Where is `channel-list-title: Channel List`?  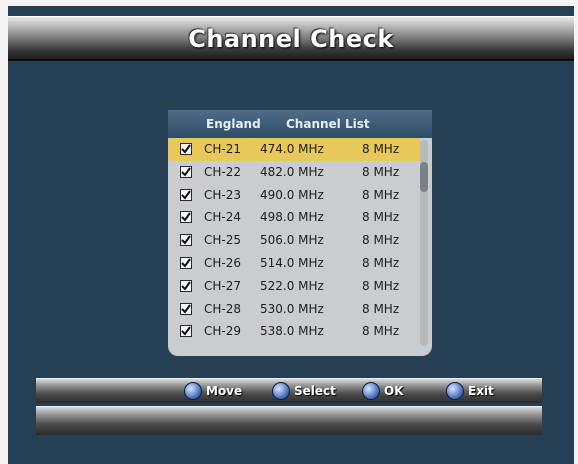 channel-list-title: Channel List is located at coordinates (328, 124).